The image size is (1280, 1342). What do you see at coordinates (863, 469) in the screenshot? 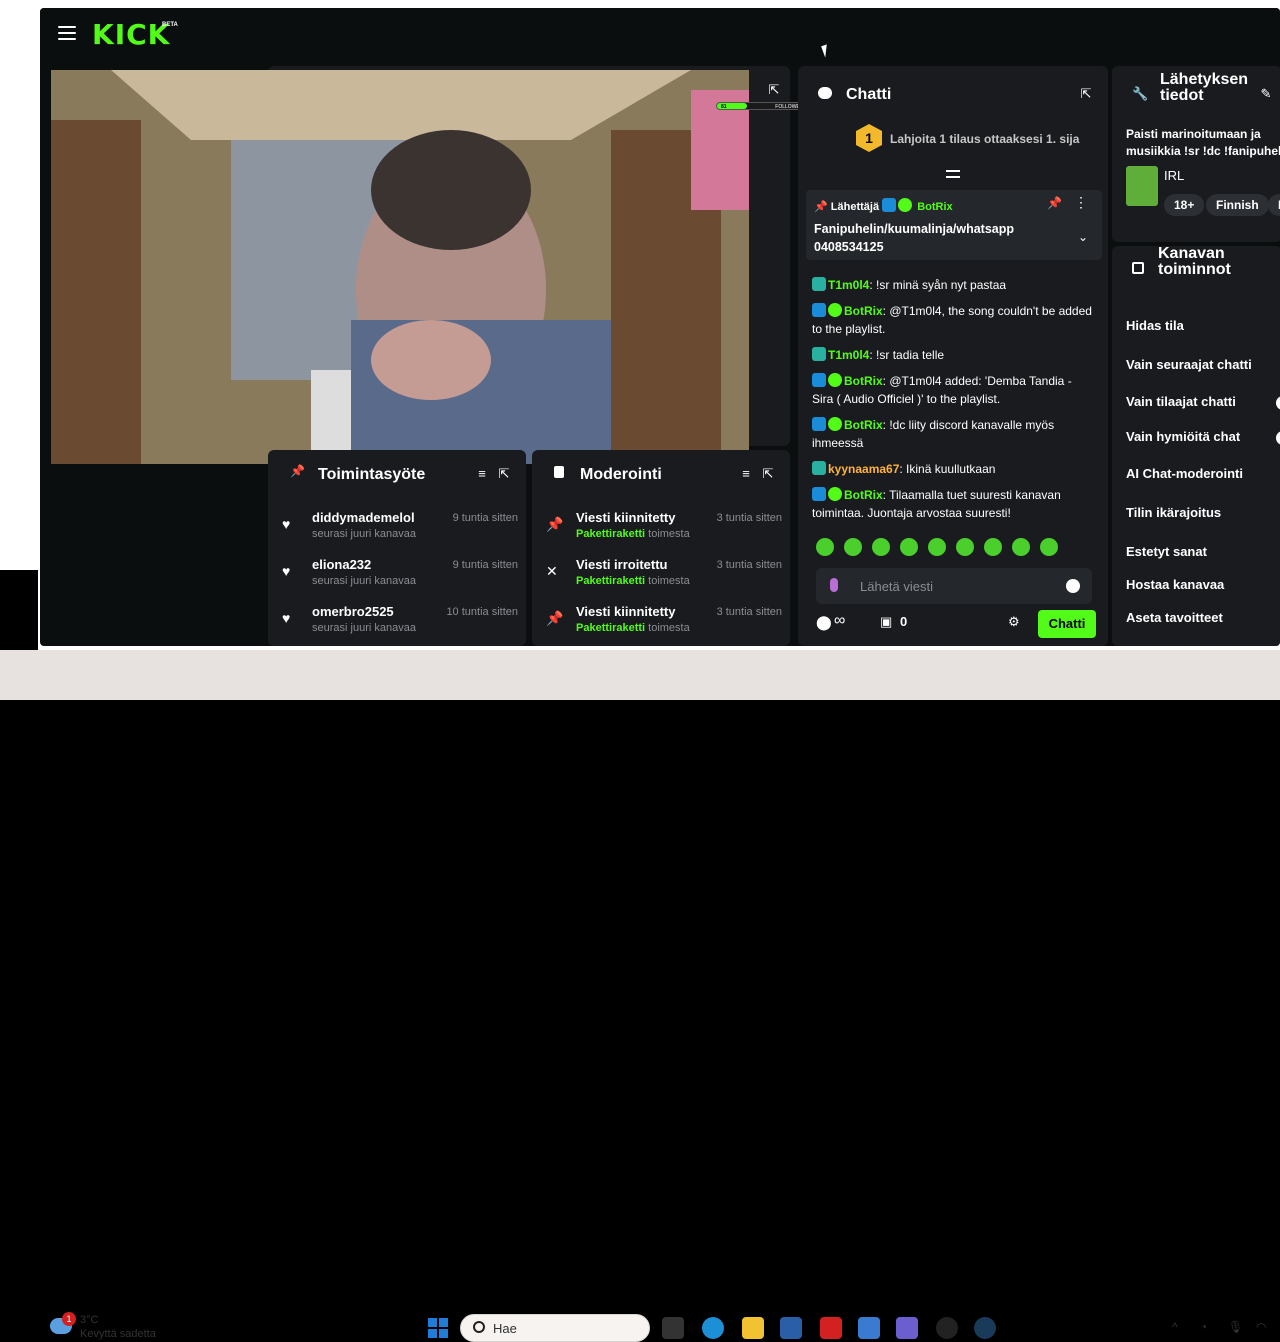
I see `chat-username: kyynaama67` at bounding box center [863, 469].